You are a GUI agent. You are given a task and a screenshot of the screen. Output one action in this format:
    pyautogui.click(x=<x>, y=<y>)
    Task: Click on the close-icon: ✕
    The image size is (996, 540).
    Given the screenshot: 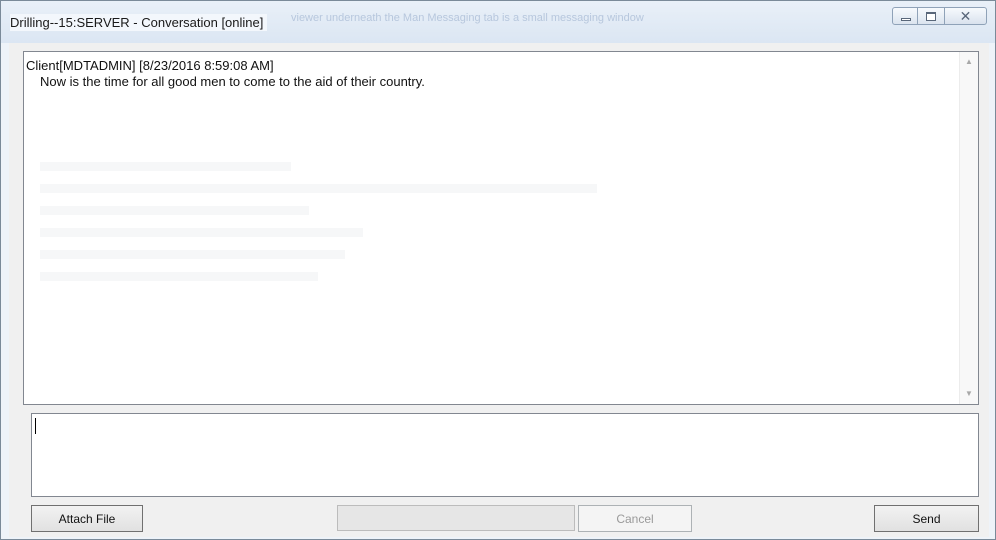 What is the action you would take?
    pyautogui.click(x=965, y=16)
    